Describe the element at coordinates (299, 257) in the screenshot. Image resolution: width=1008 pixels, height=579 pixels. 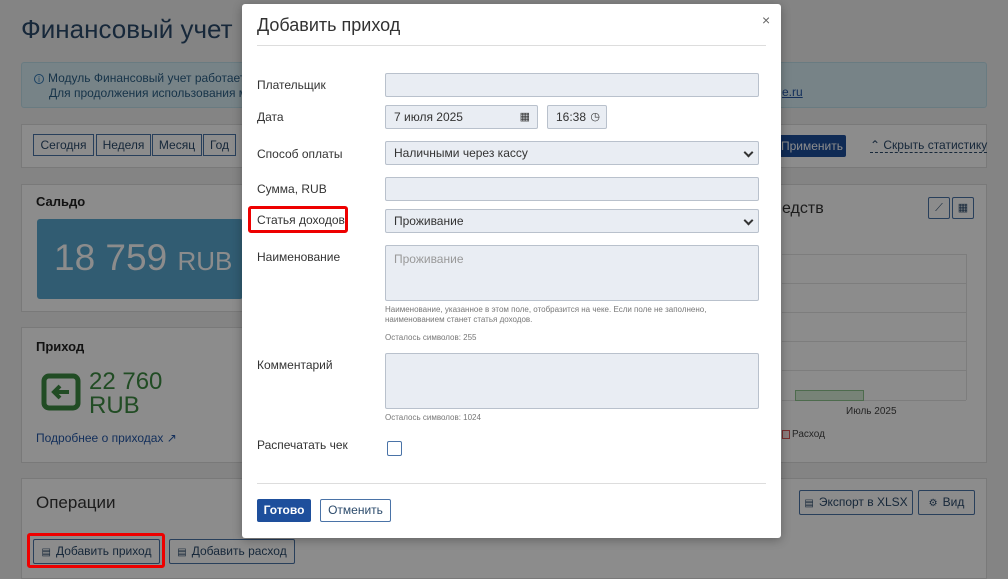
I see `item-name-label: Наименование` at that location.